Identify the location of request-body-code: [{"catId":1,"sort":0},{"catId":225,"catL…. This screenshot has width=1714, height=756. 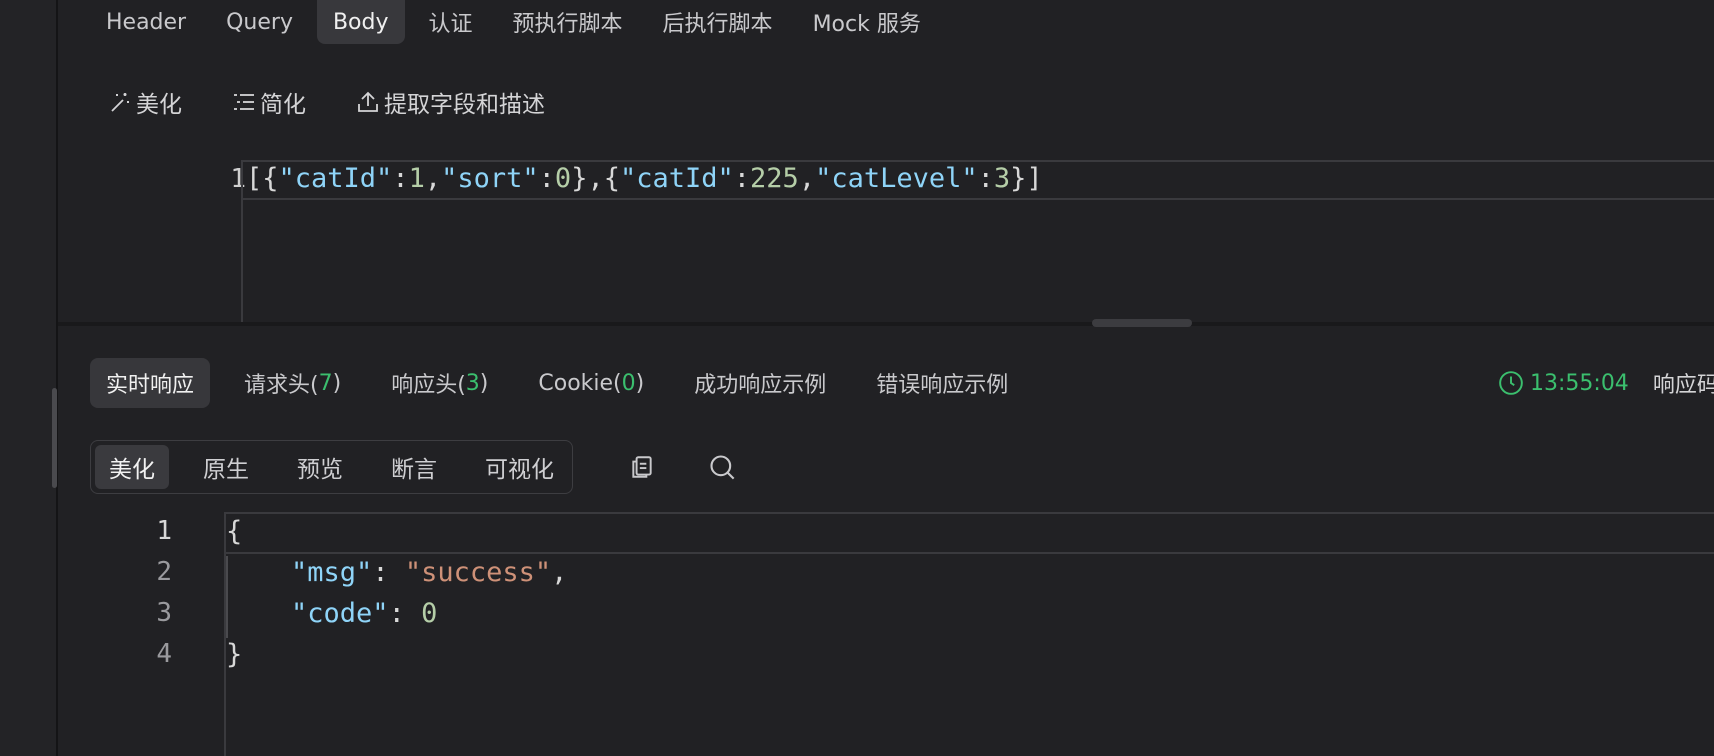
(644, 178).